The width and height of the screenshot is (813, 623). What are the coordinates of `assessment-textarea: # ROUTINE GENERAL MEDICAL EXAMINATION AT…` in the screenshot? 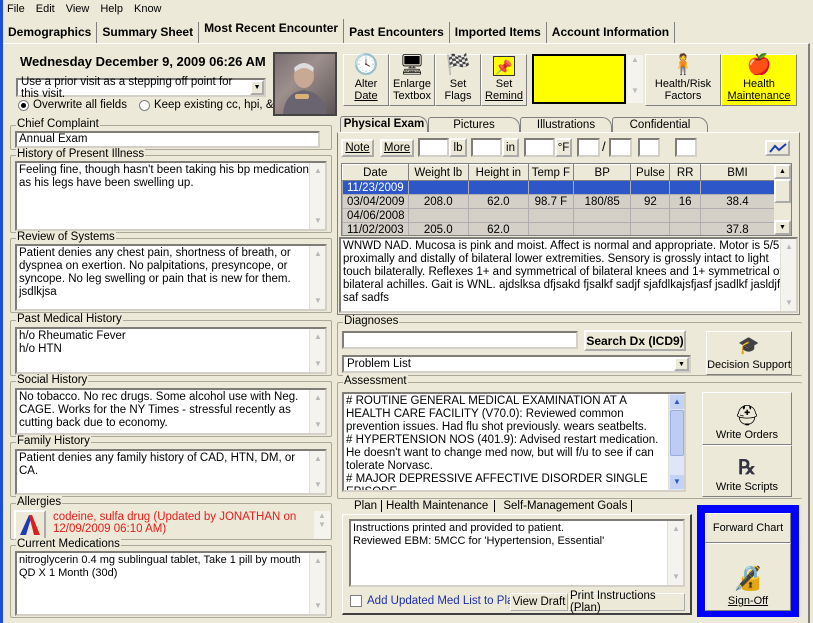 It's located at (514, 442).